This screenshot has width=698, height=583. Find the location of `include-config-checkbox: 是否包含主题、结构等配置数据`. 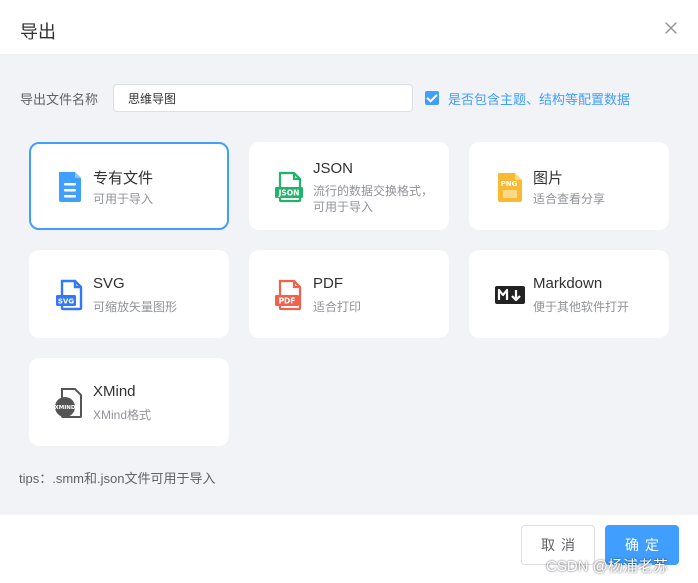

include-config-checkbox: 是否包含主题、结构等配置数据 is located at coordinates (527, 98).